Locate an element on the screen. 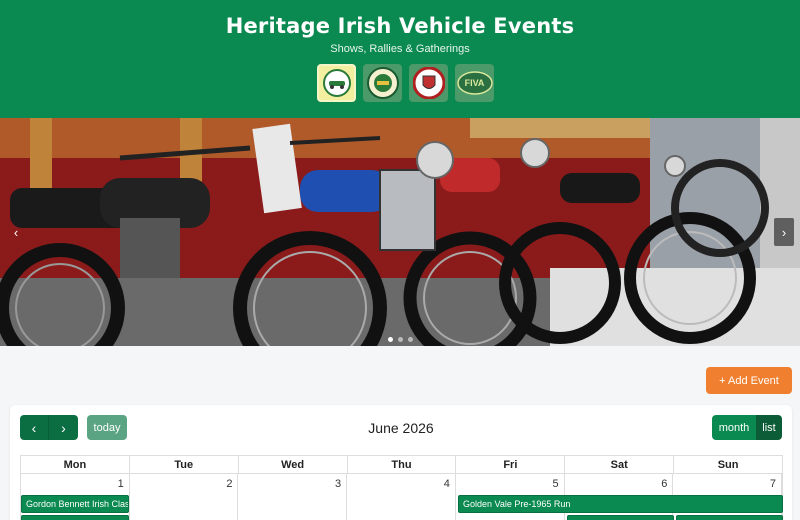  carousel-indicators is located at coordinates (400, 339).